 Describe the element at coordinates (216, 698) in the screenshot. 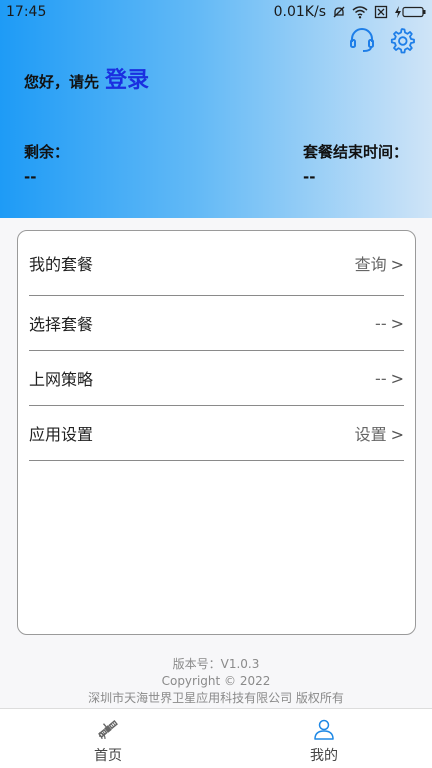

I see `company-text: 深圳市天海世界卫星应用科技有限公司 版权所有` at that location.